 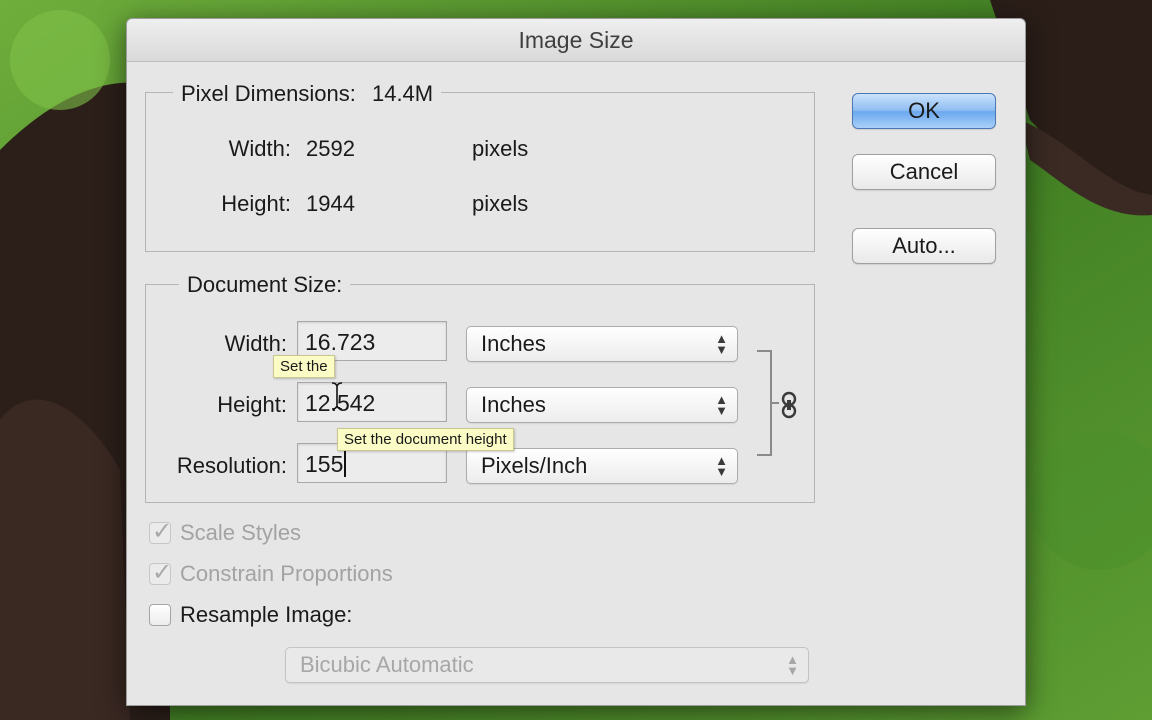 I want to click on doc-height-label: Height:, so click(x=252, y=404).